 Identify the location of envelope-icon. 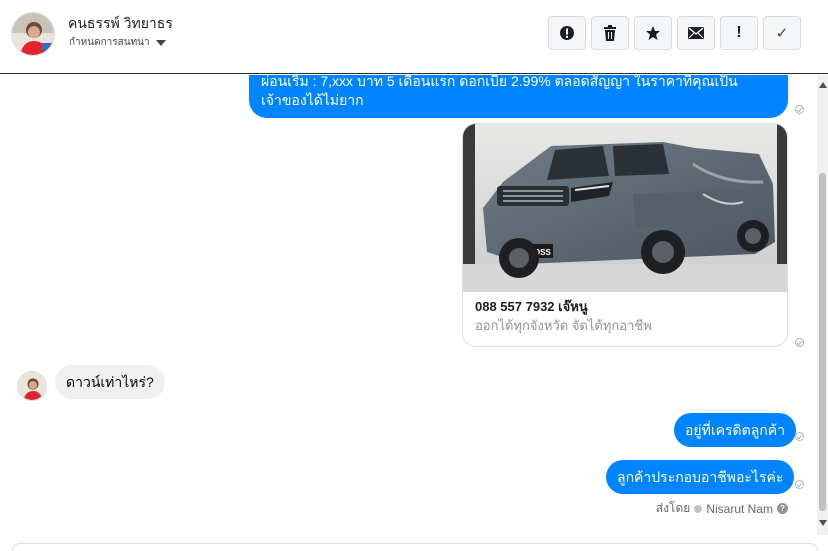
(696, 33).